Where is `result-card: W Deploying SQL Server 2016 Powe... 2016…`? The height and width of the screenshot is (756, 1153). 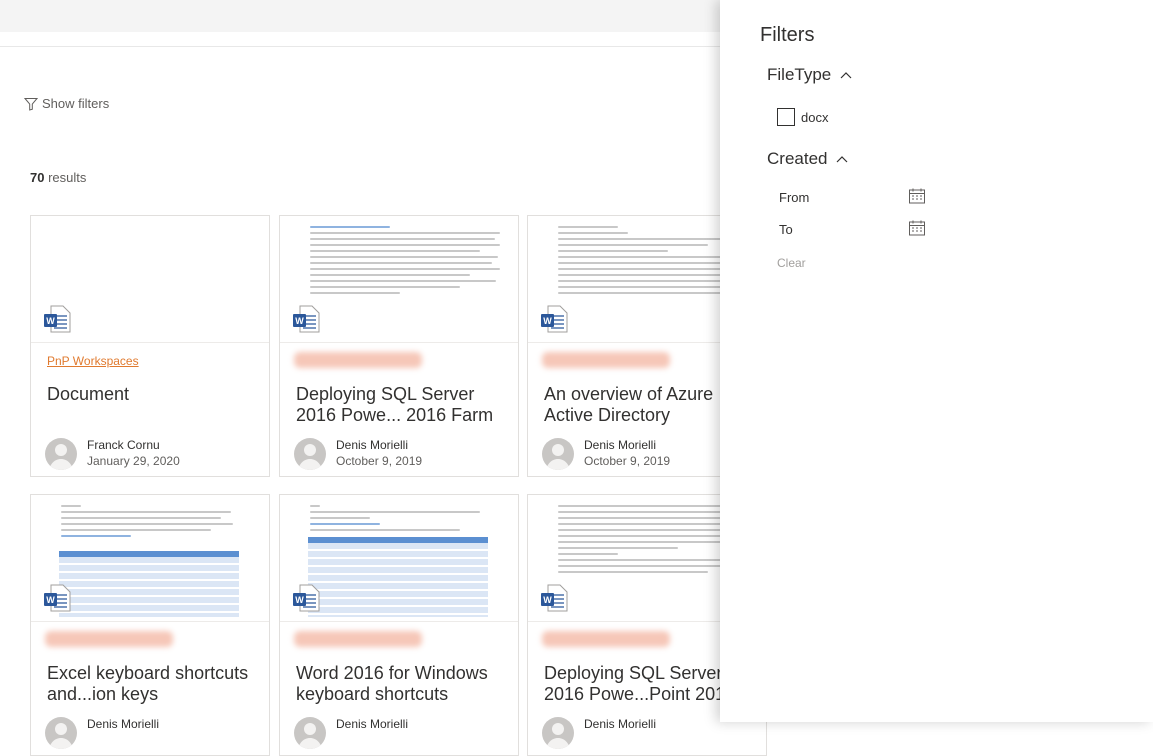
result-card: W Deploying SQL Server 2016 Powe... 2016… is located at coordinates (399, 346).